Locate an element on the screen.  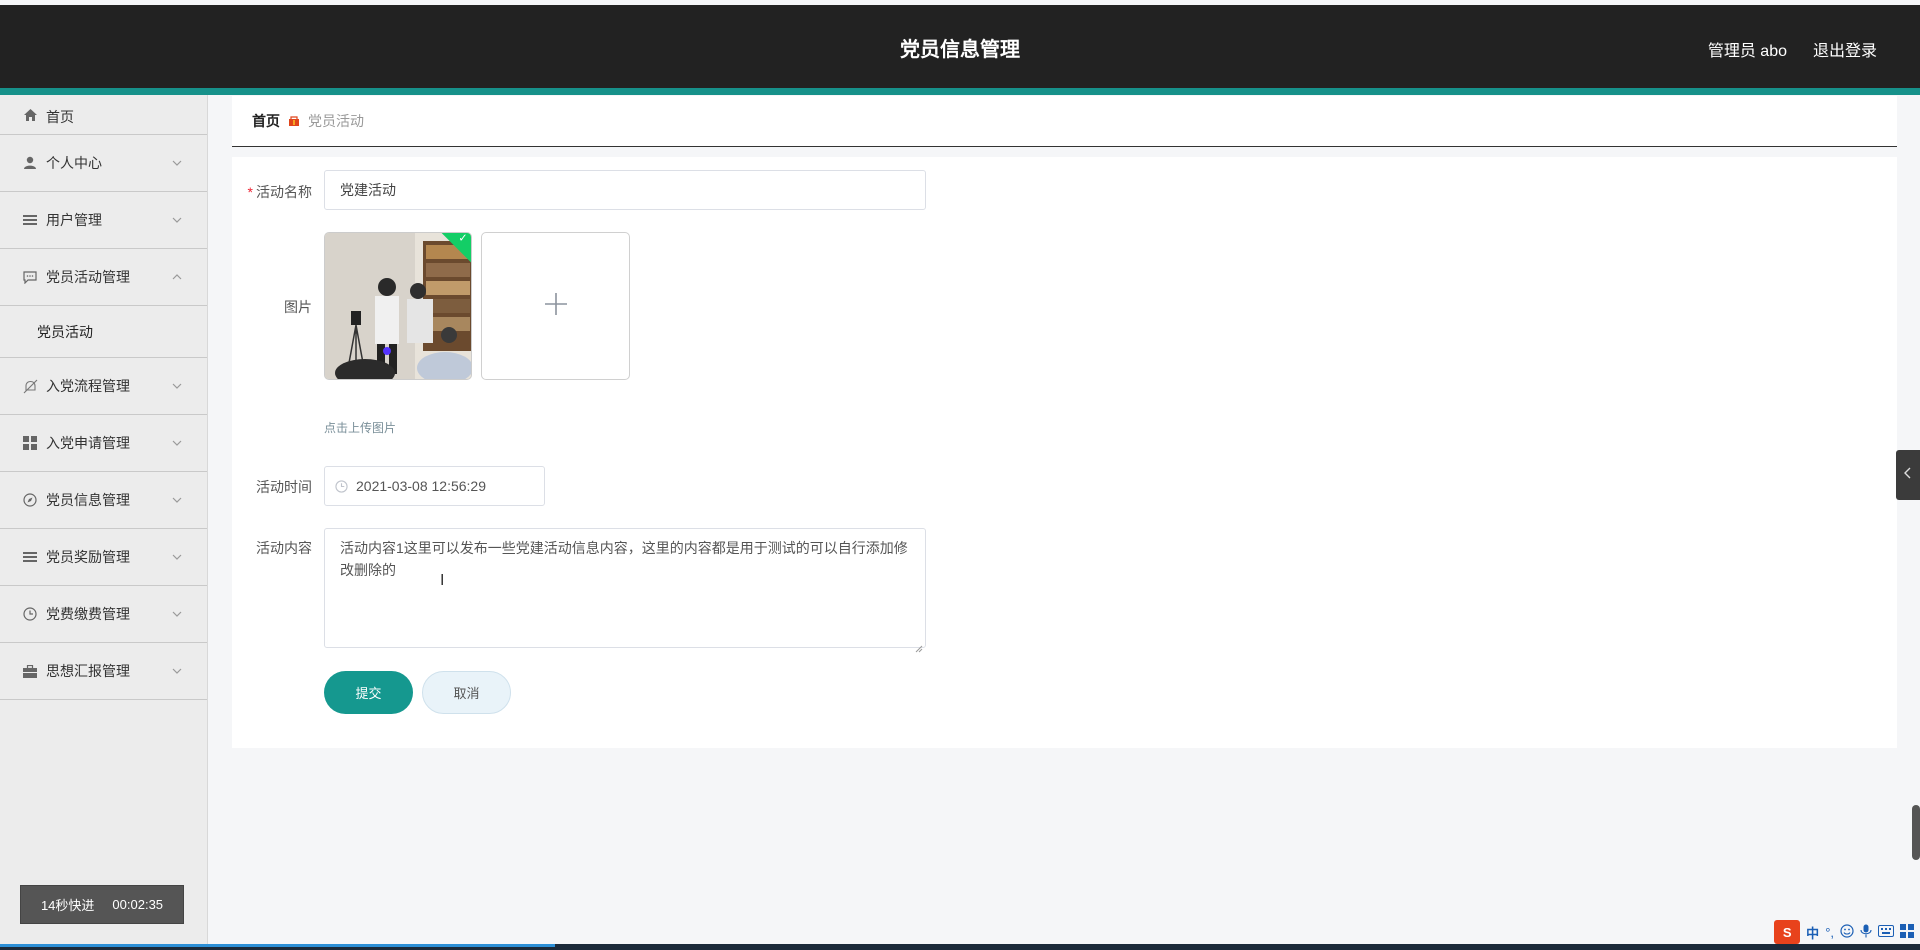
current-user: 管理员 abo is located at coordinates (1747, 51).